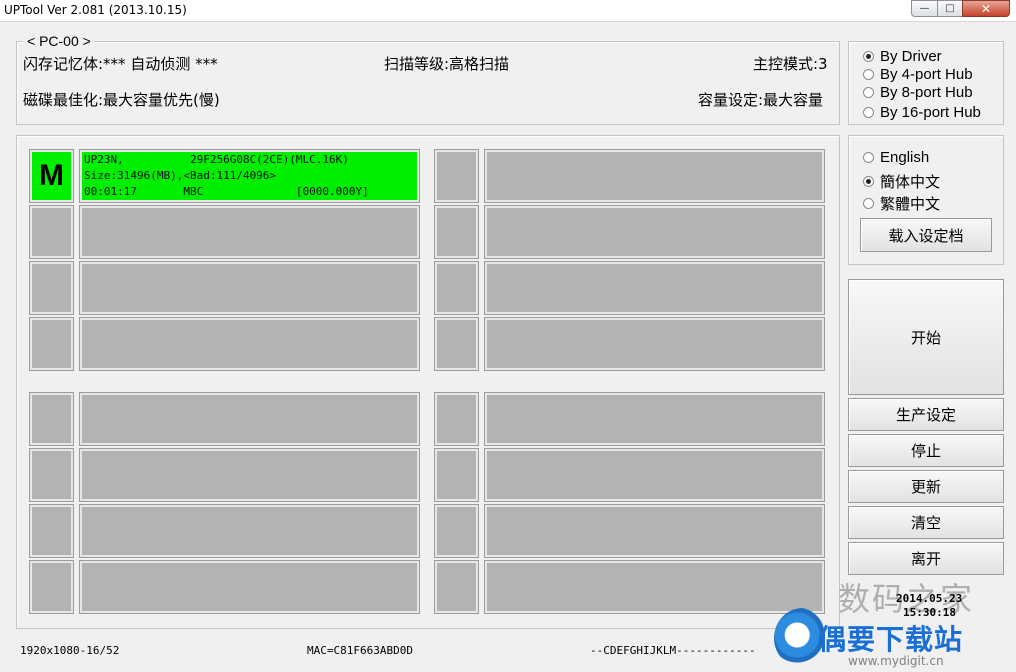 The height and width of the screenshot is (672, 1016). I want to click on radio-label: By 16-port Hub, so click(930, 112).